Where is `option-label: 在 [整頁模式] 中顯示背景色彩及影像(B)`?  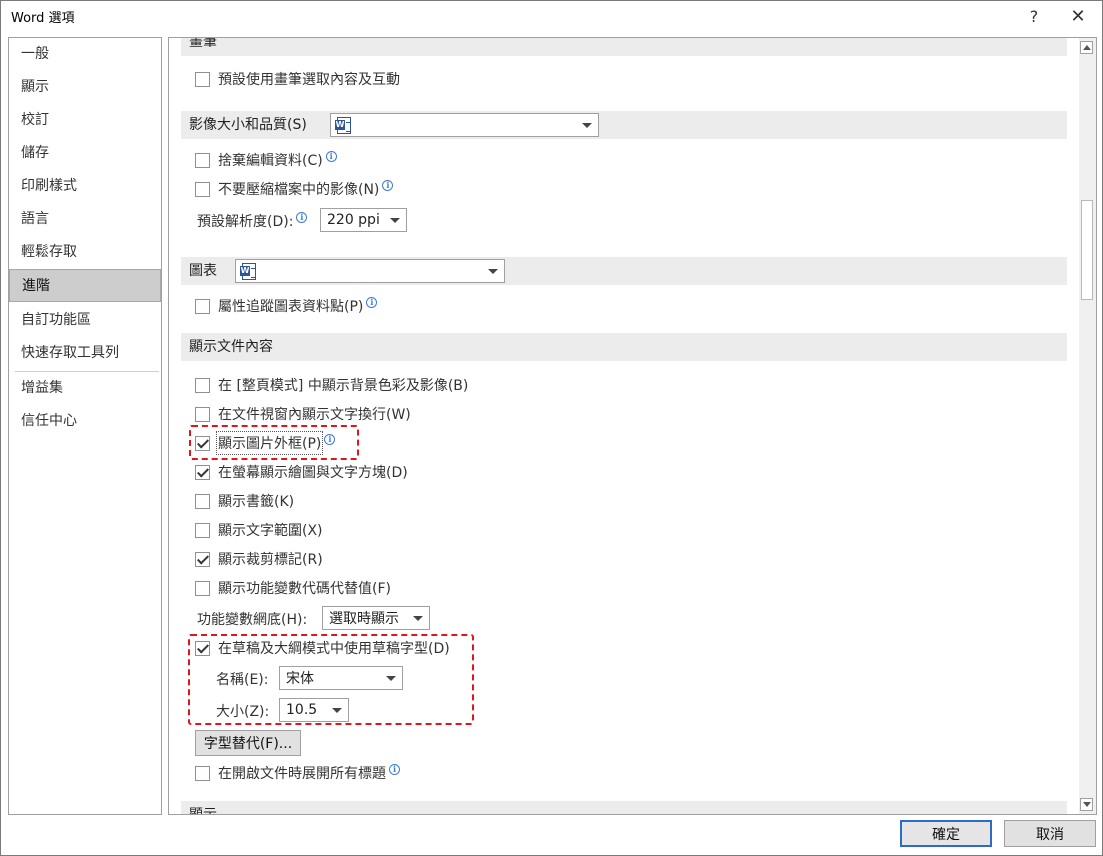
option-label: 在 [整頁模式] 中顯示背景色彩及影像(B) is located at coordinates (343, 386).